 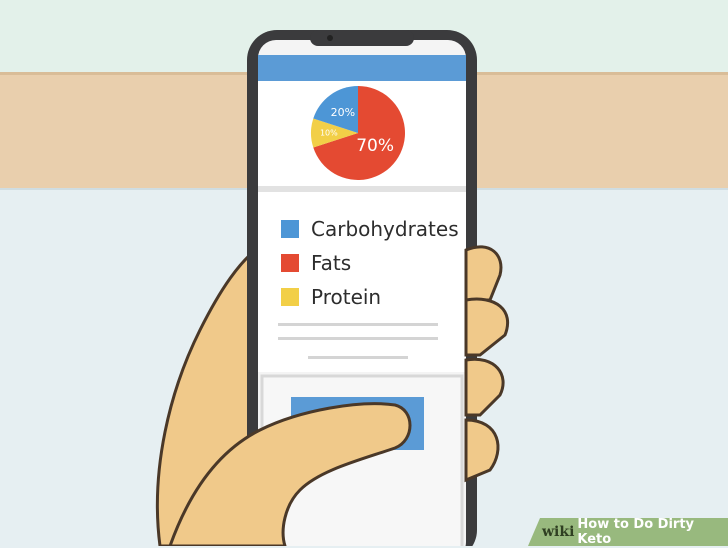 I want to click on pie-chart: 70% 10% 20%, so click(x=358, y=132).